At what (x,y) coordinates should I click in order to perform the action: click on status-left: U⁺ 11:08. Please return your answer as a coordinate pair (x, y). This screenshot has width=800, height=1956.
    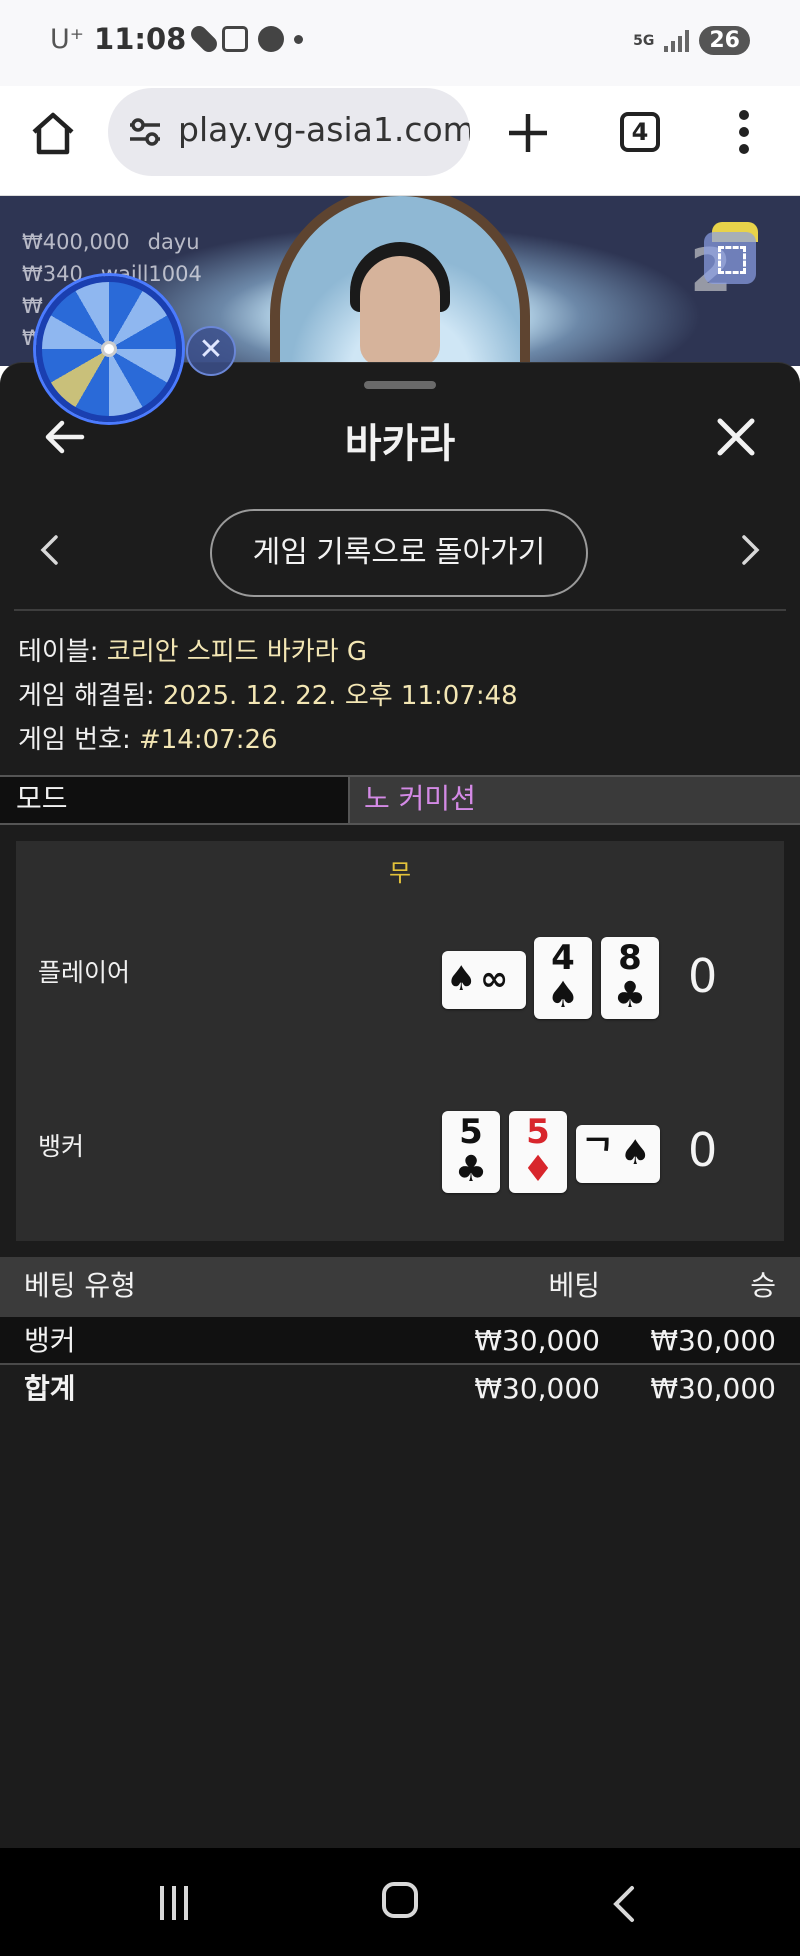
    Looking at the image, I should click on (177, 39).